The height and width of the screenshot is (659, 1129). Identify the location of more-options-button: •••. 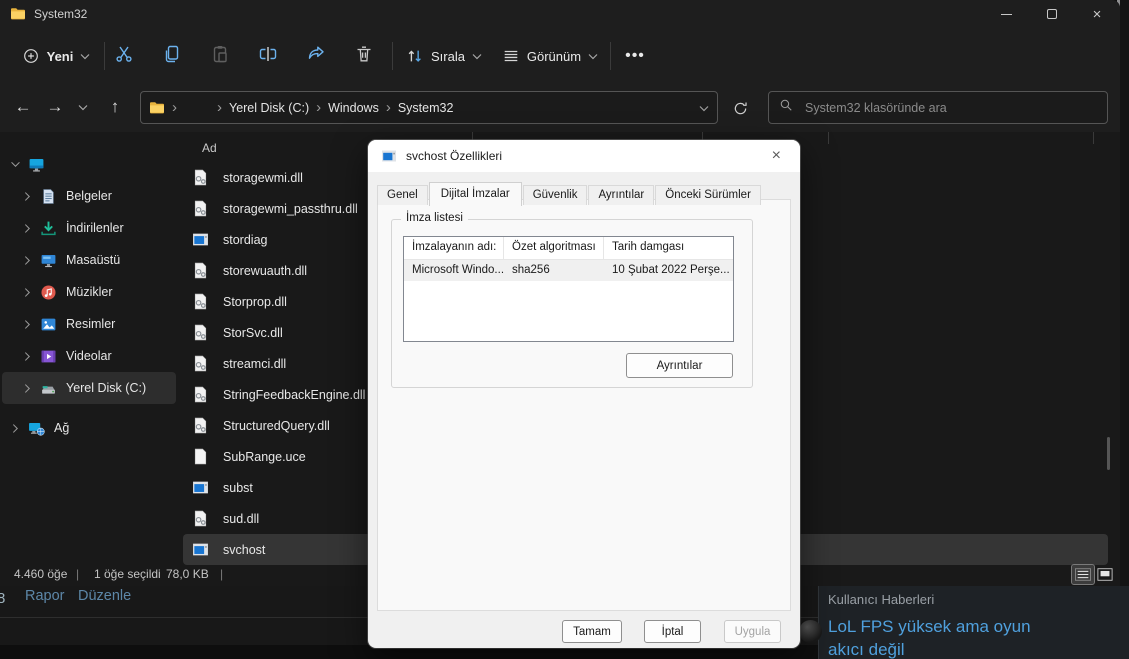
(635, 56).